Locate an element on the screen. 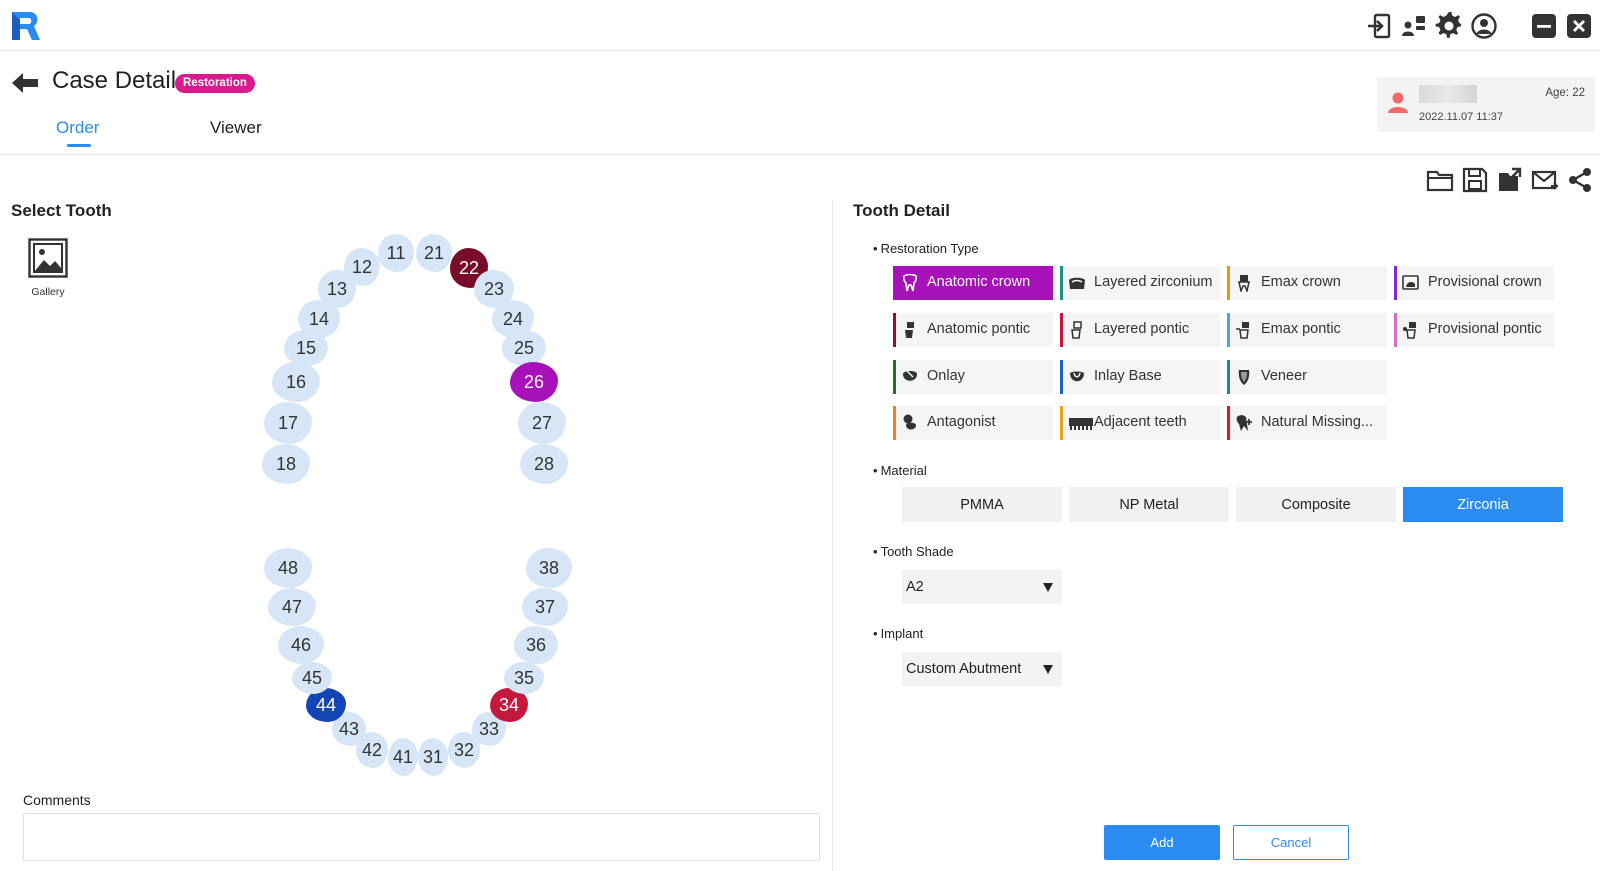 The height and width of the screenshot is (871, 1600). tooth-36: 36 is located at coordinates (536, 645).